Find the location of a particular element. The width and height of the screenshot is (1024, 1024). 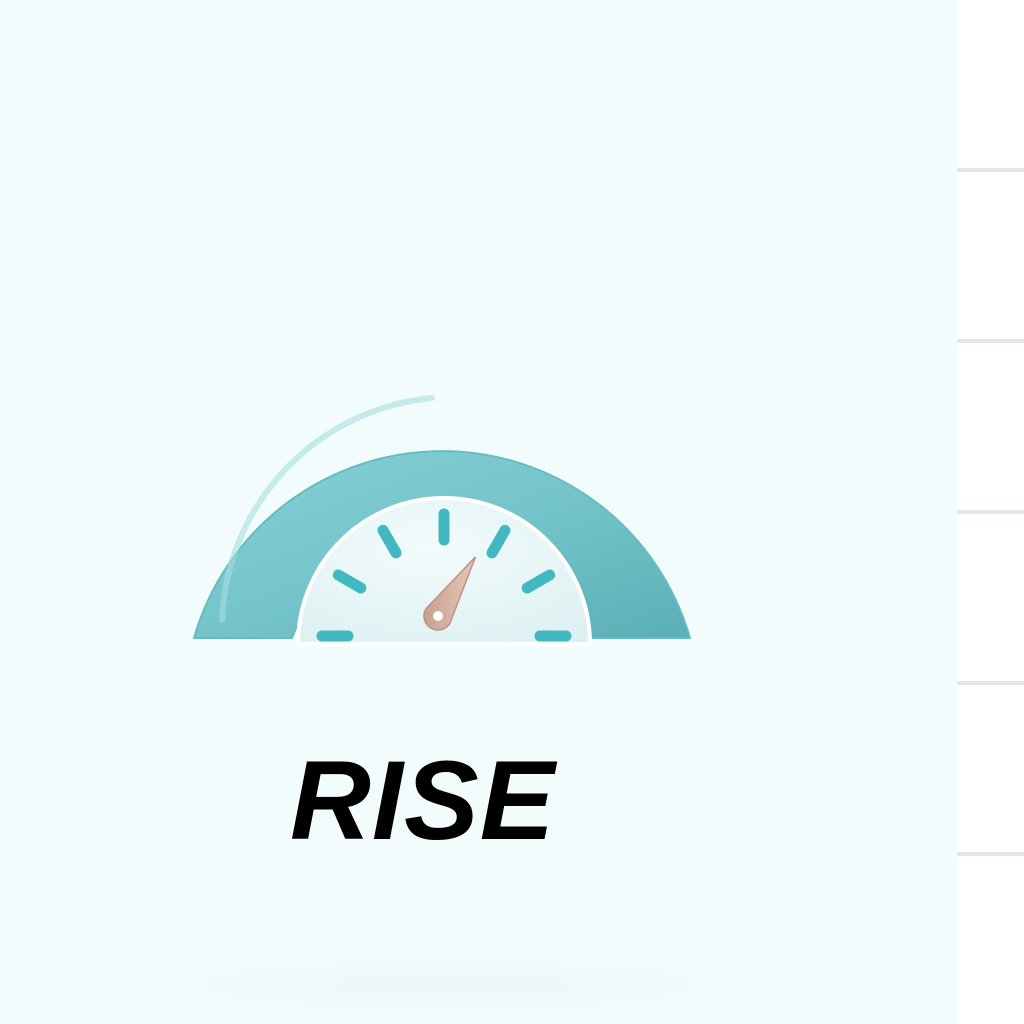

caption-text: RISE is located at coordinates (423, 800).